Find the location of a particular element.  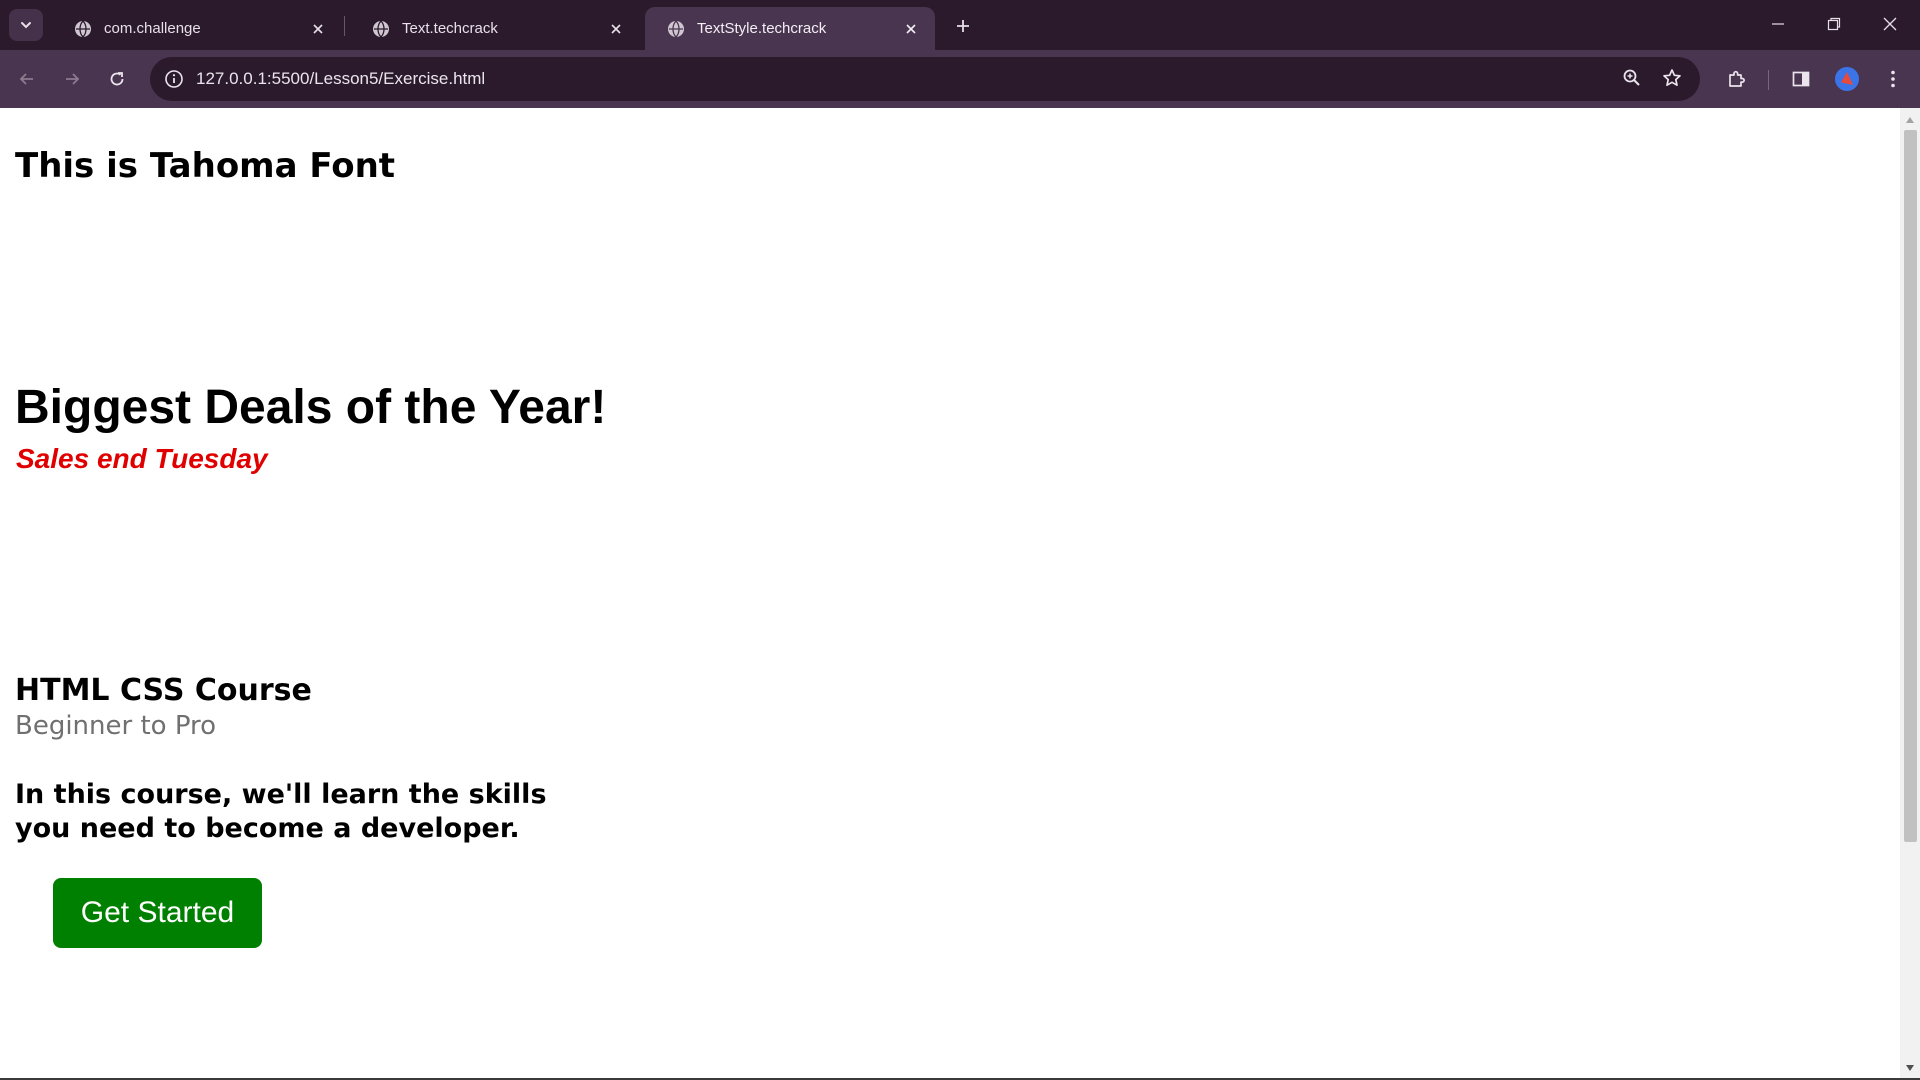

restore-icon is located at coordinates (1834, 24).